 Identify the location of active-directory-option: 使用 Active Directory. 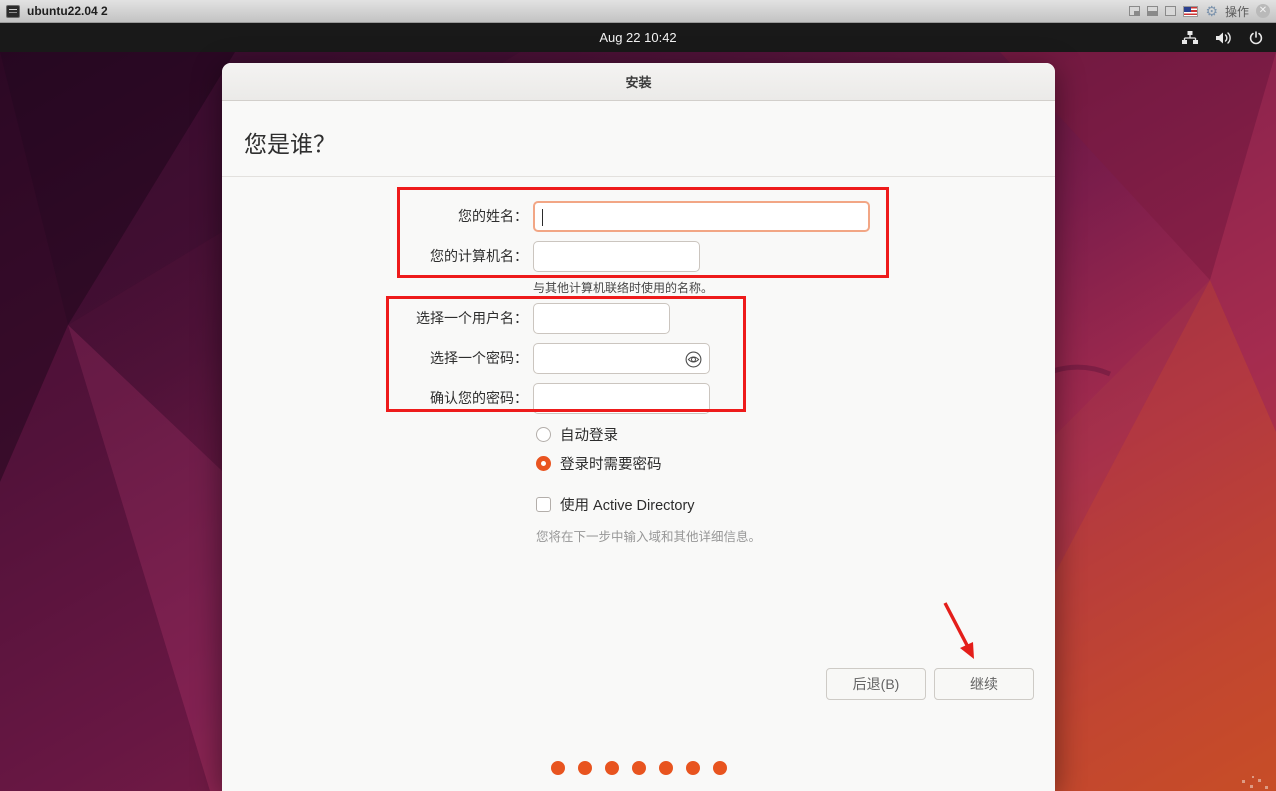
(615, 505).